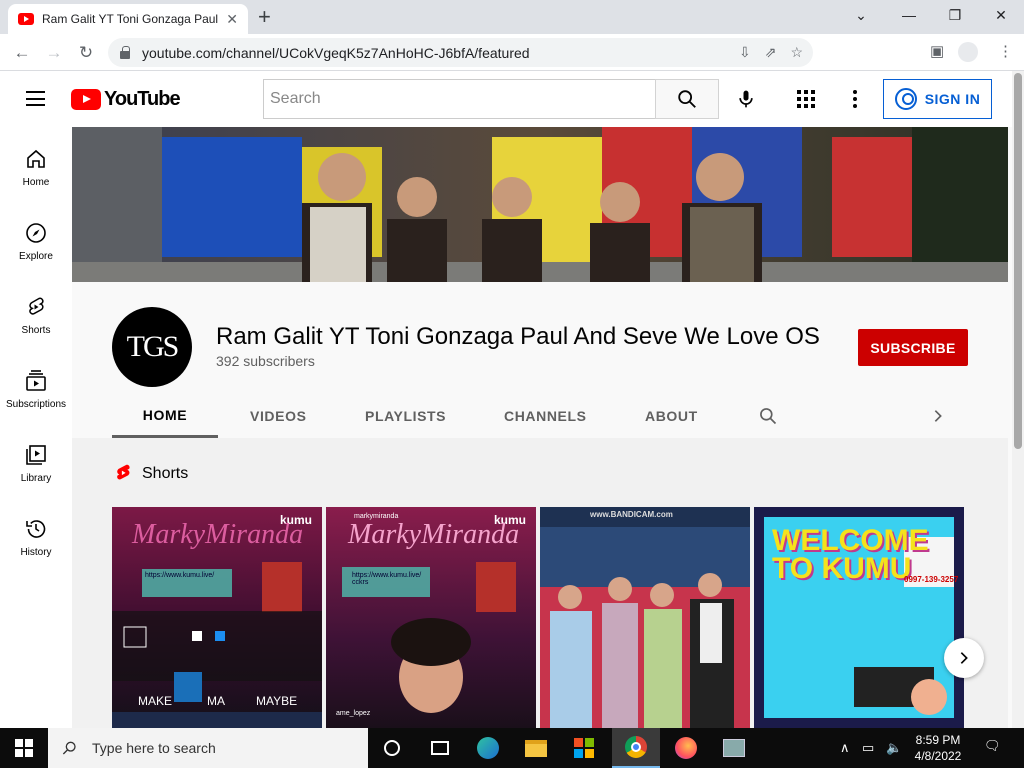 The image size is (1024, 768). Describe the element at coordinates (405, 416) in the screenshot. I see `tab-playlists: PLAYLISTS` at that location.